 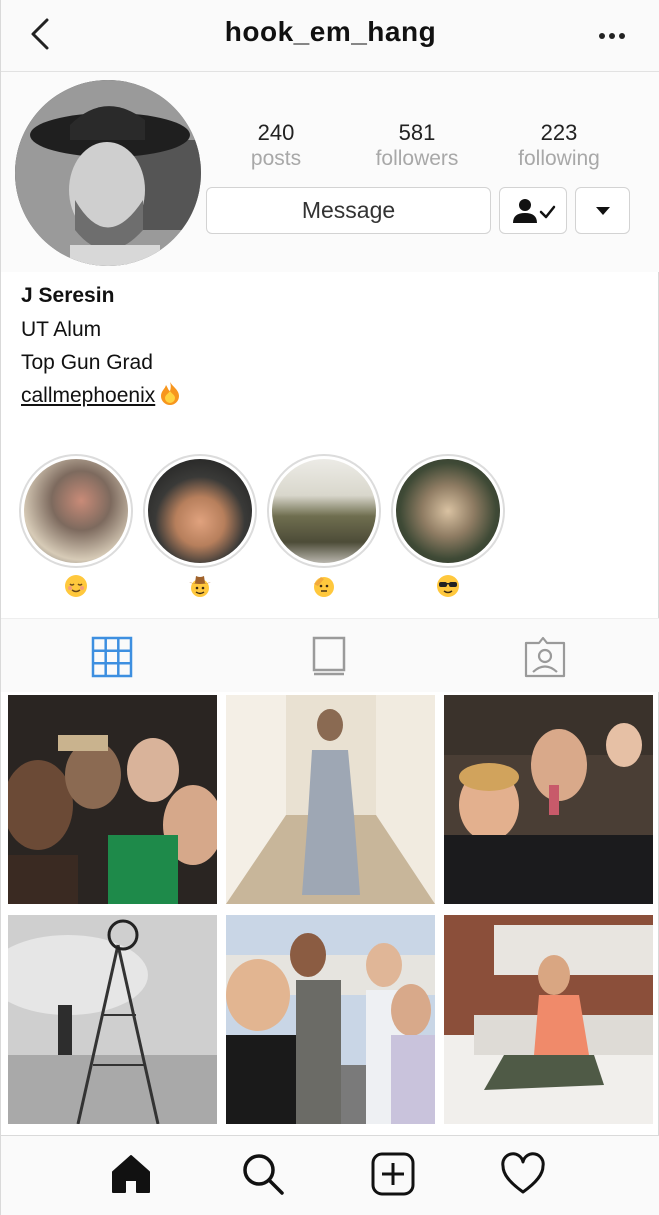 I want to click on tab-feed, so click(x=329, y=657).